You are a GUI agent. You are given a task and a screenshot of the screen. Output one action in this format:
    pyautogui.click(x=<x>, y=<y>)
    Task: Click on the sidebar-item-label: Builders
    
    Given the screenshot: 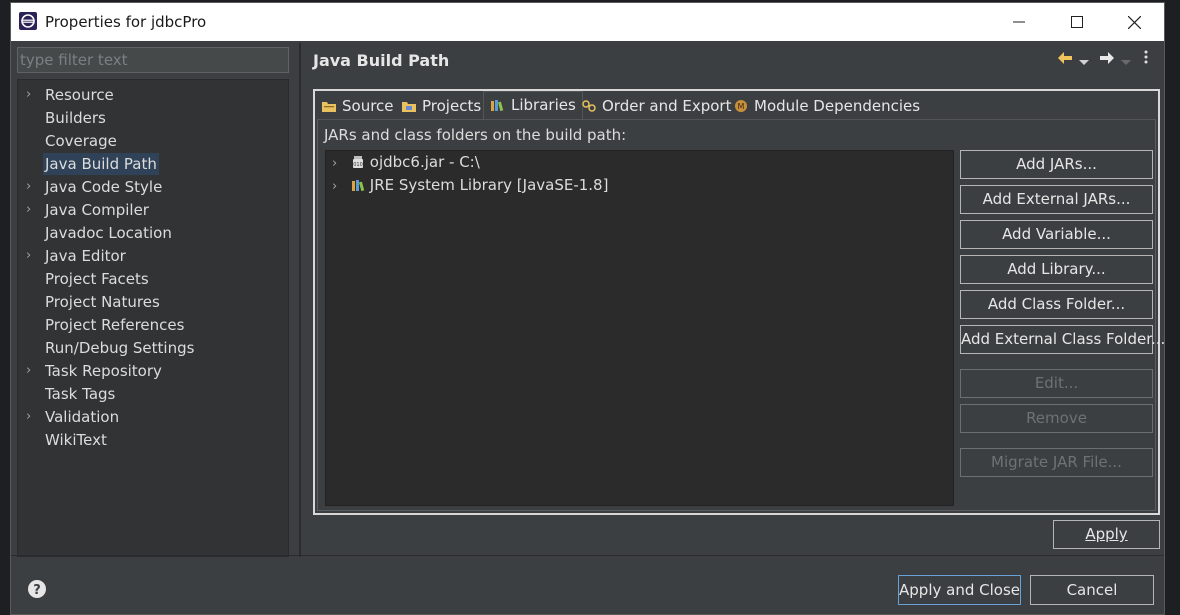 What is the action you would take?
    pyautogui.click(x=75, y=118)
    